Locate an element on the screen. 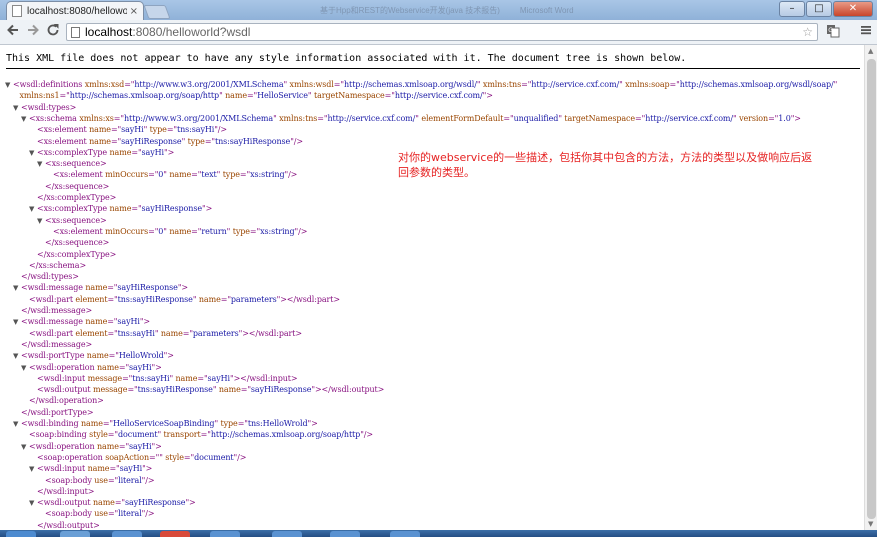 This screenshot has height=537, width=877. attr-name: type is located at coordinates (196, 141).